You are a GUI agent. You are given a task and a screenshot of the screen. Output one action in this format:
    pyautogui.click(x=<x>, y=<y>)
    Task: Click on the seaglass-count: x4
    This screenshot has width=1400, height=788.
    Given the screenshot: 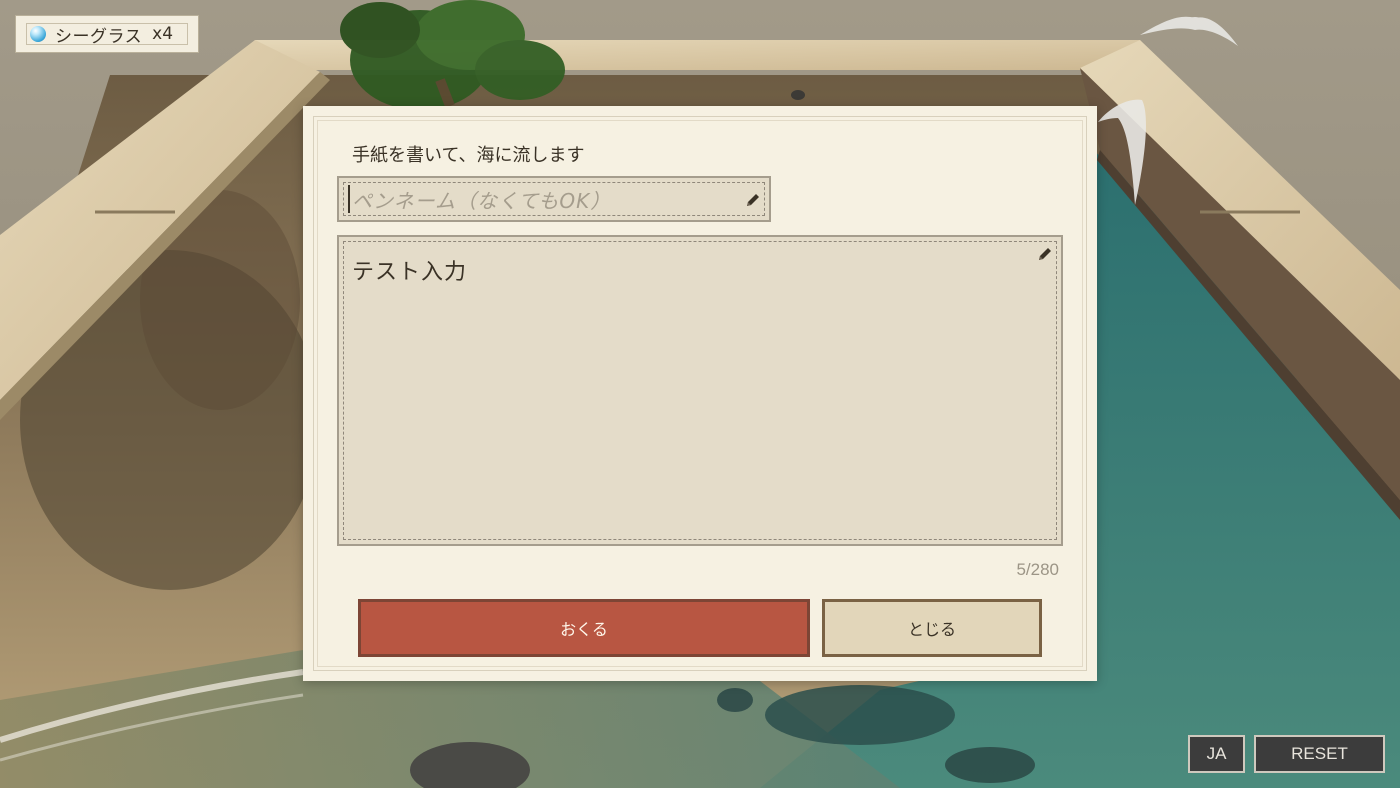 What is the action you would take?
    pyautogui.click(x=163, y=34)
    